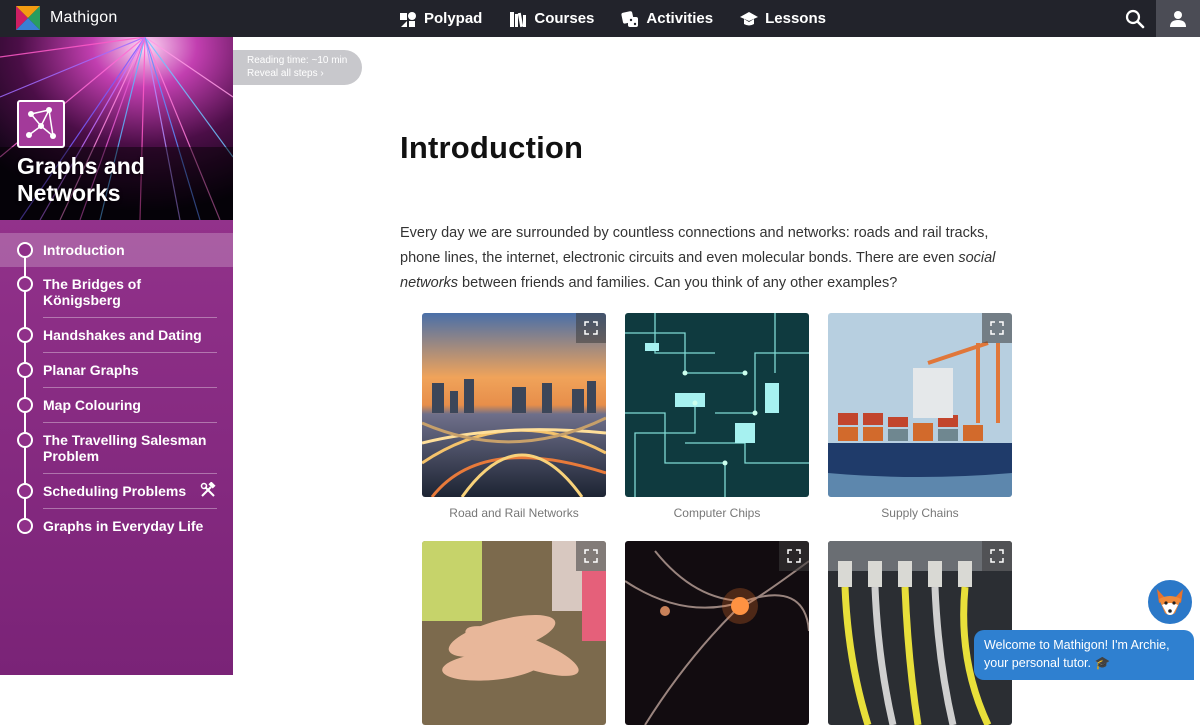 This screenshot has height=725, width=1200. What do you see at coordinates (130, 491) in the screenshot?
I see `toc-item-label: Scheduling Problems` at bounding box center [130, 491].